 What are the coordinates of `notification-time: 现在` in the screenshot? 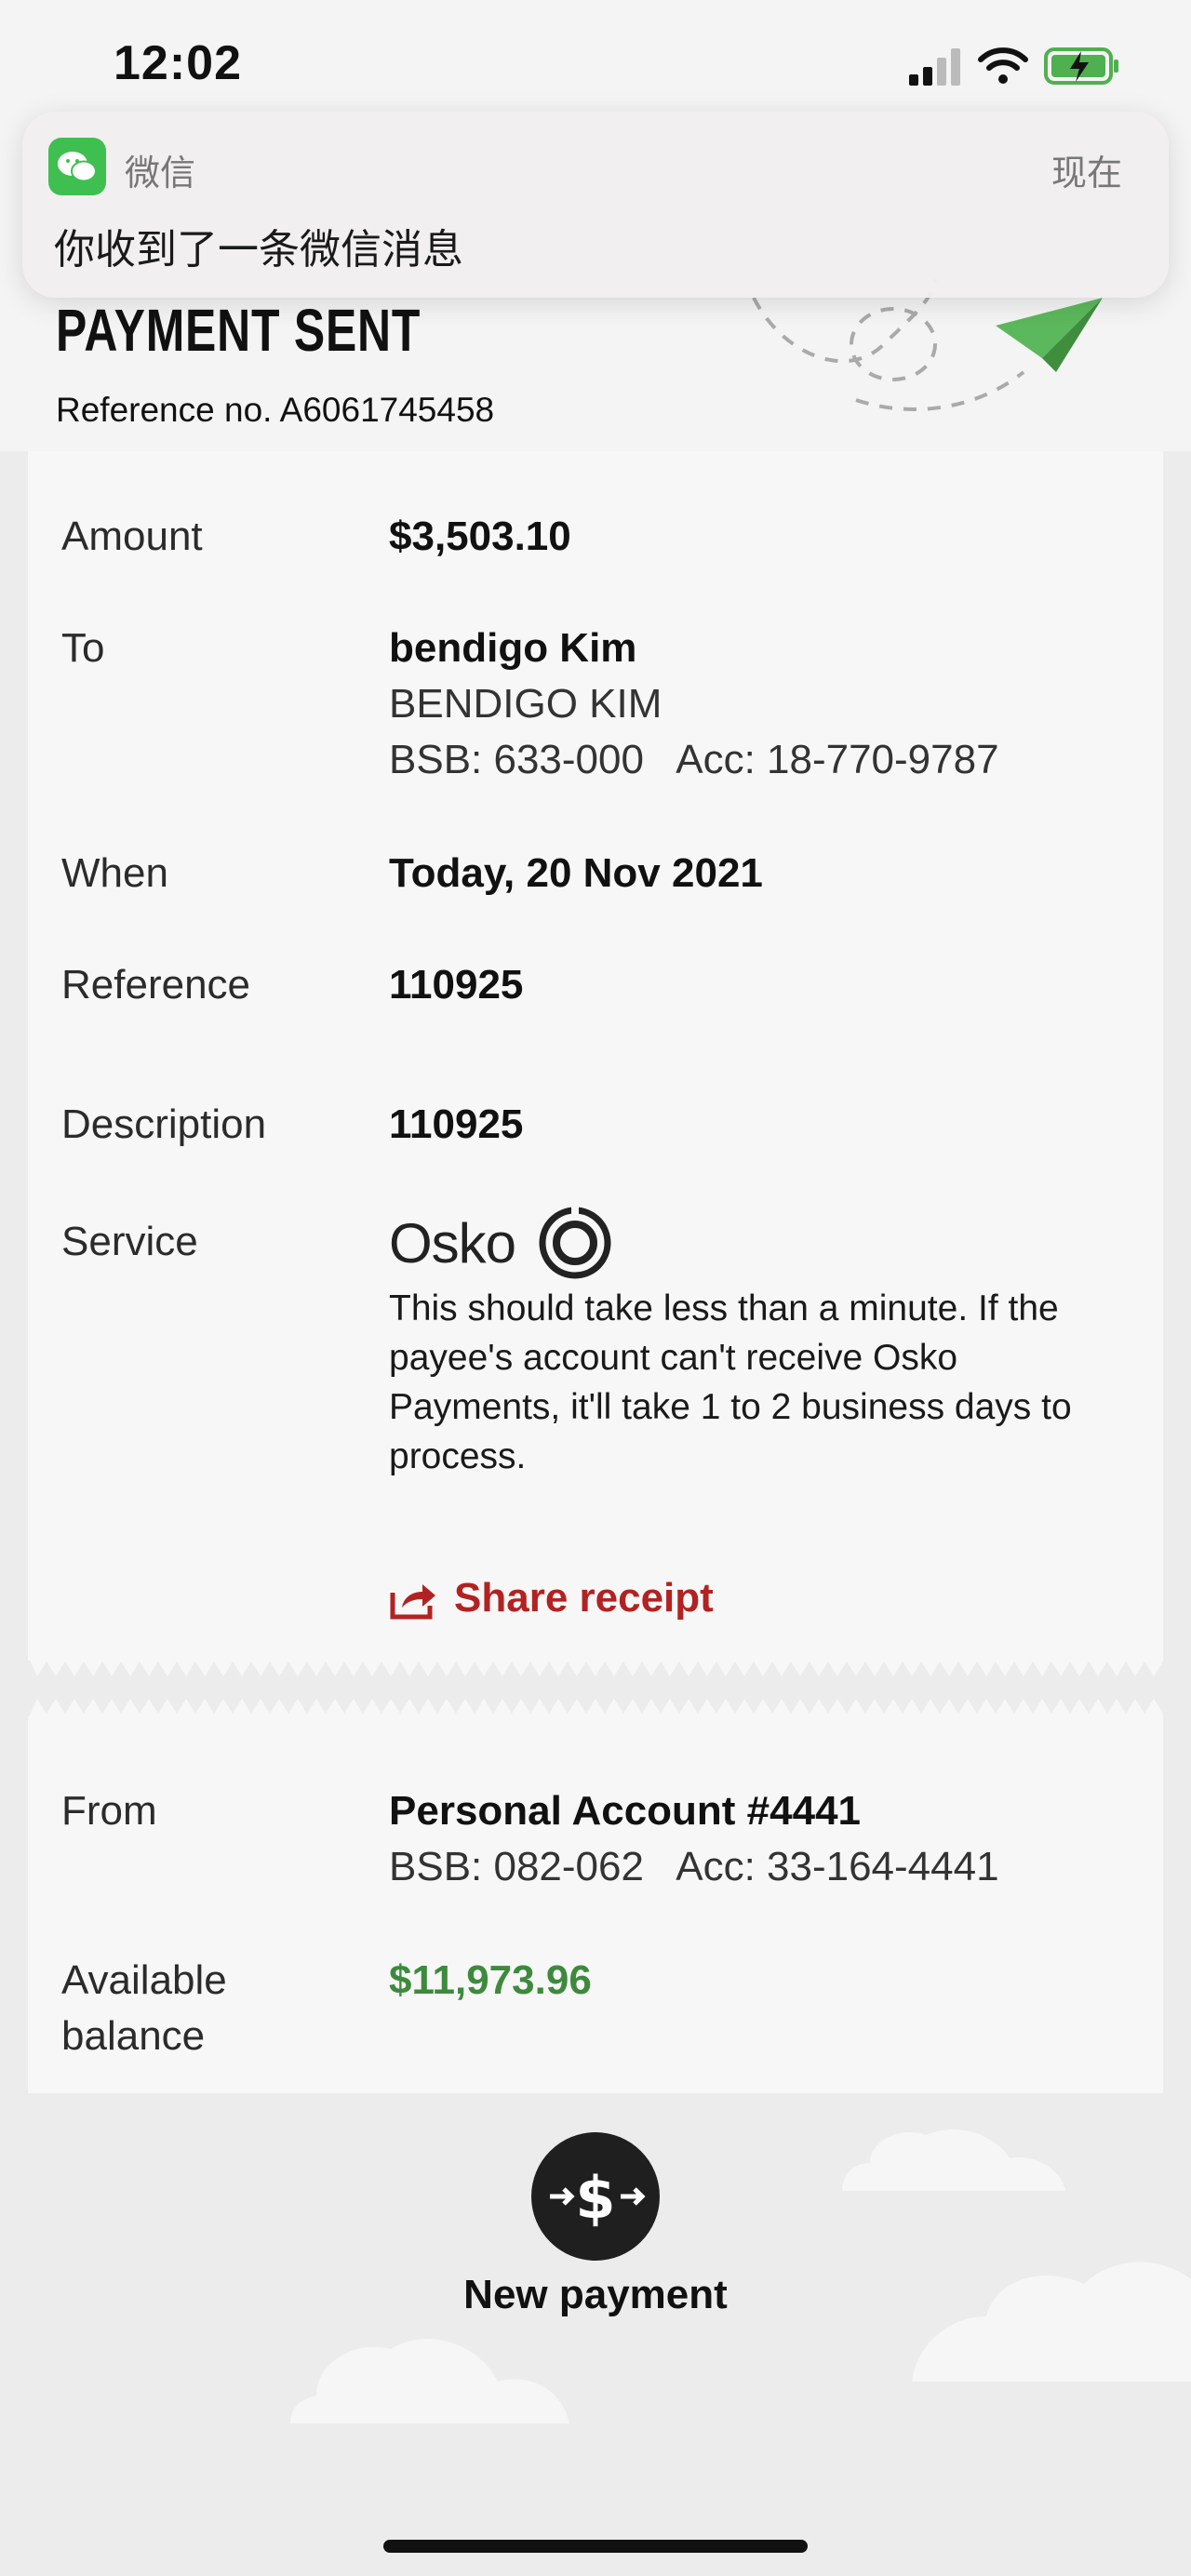 It's located at (1087, 174).